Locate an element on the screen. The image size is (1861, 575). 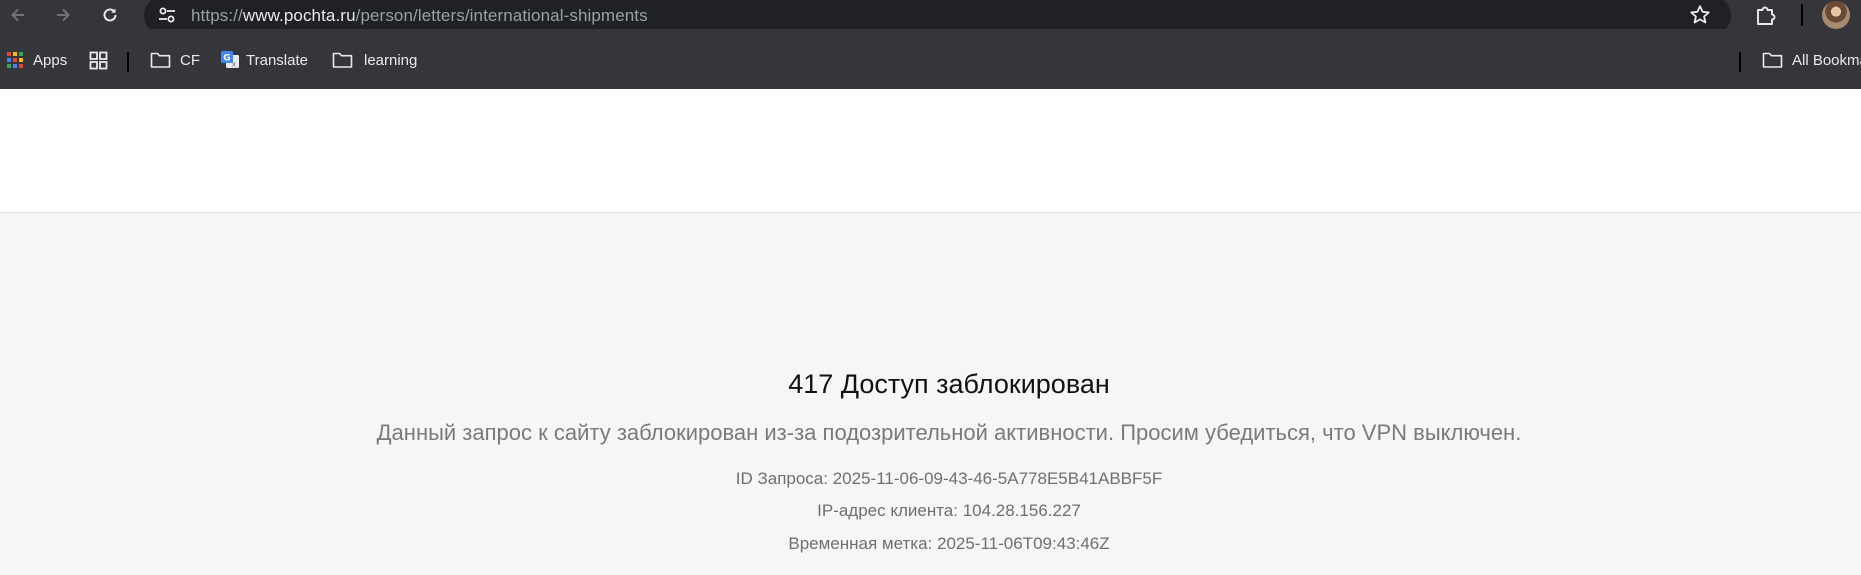
url-path: /person/letters/international-shipments is located at coordinates (501, 15).